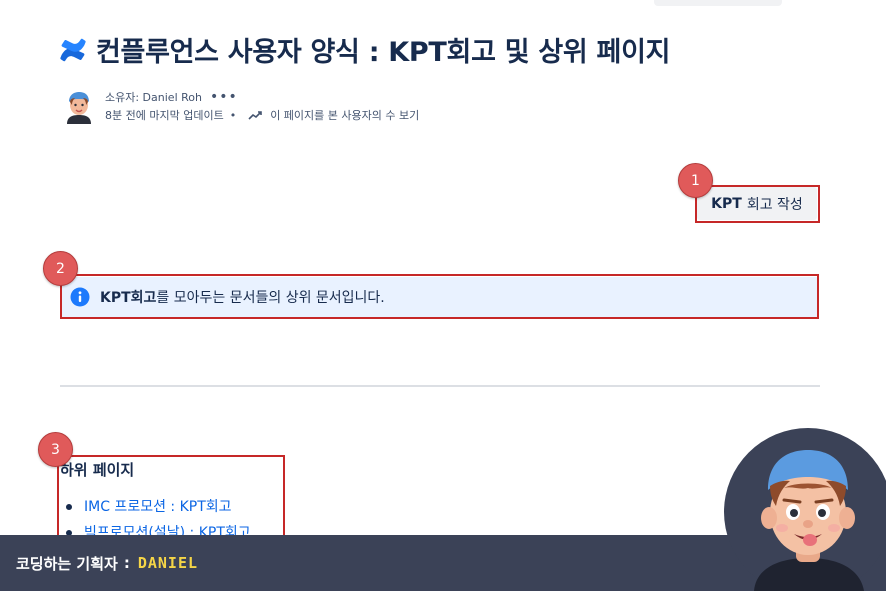 The width and height of the screenshot is (886, 591). Describe the element at coordinates (73, 49) in the screenshot. I see `confluence-logo-icon` at that location.